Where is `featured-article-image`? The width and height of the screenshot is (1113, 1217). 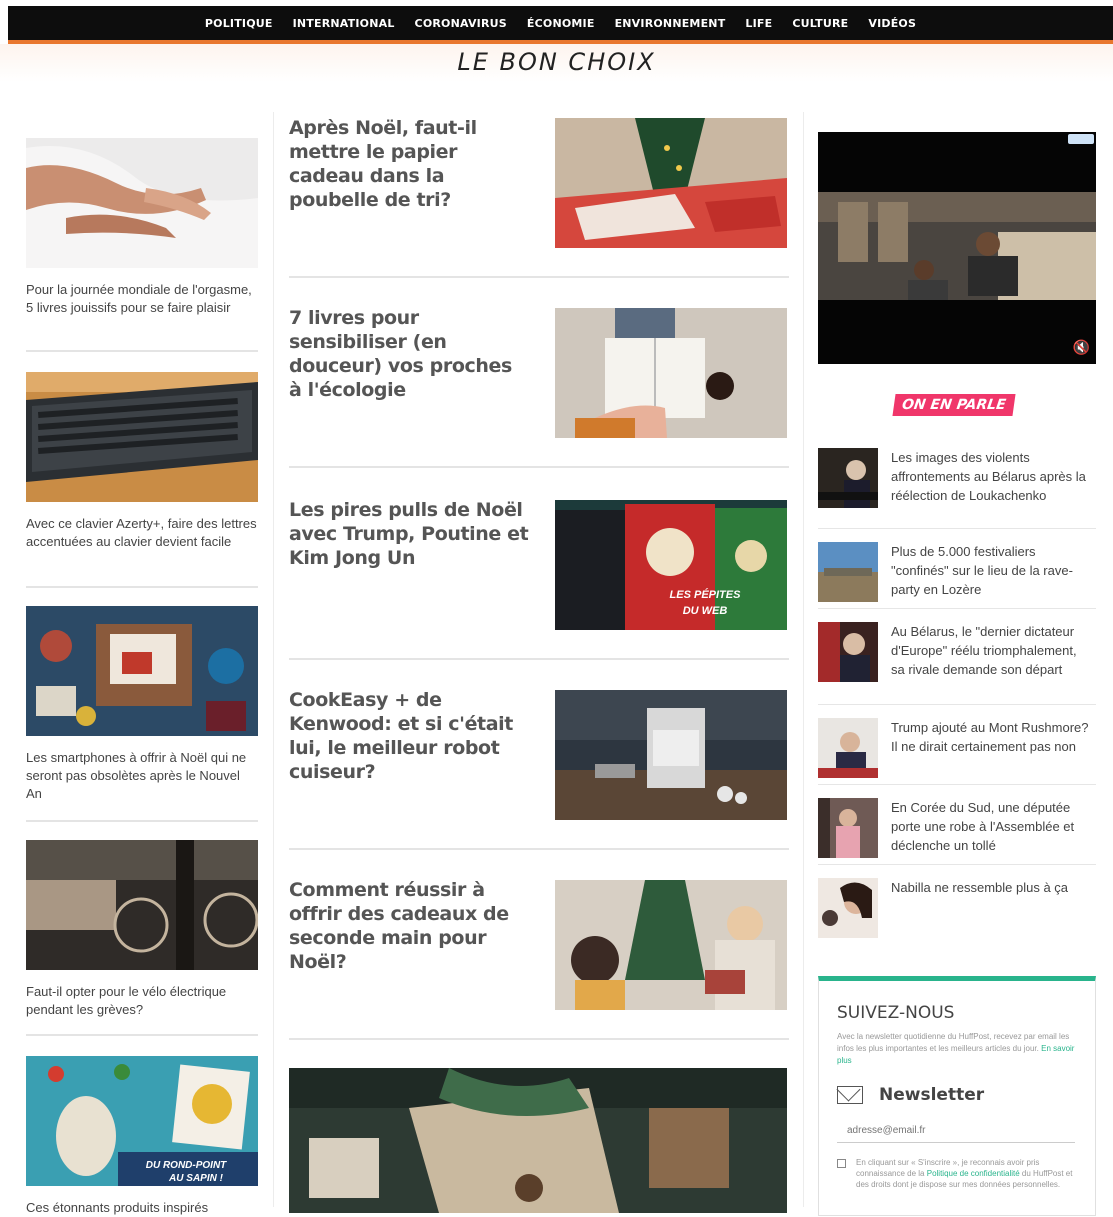 featured-article-image is located at coordinates (538, 1140).